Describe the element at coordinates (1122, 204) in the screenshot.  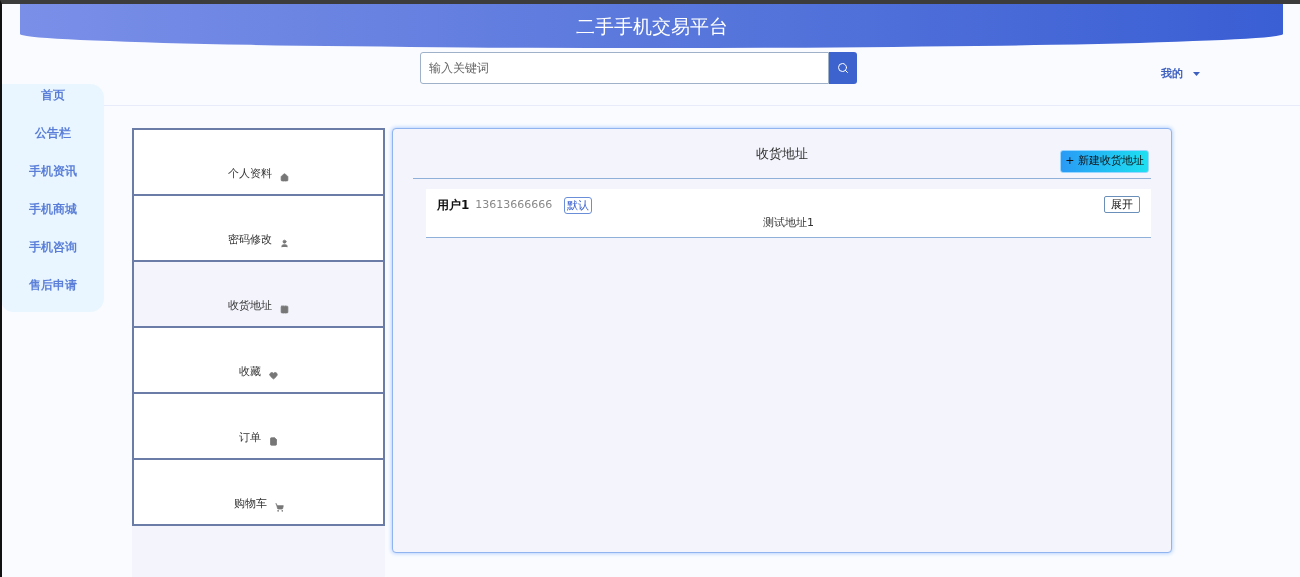
I see `expand-button: 展开` at that location.